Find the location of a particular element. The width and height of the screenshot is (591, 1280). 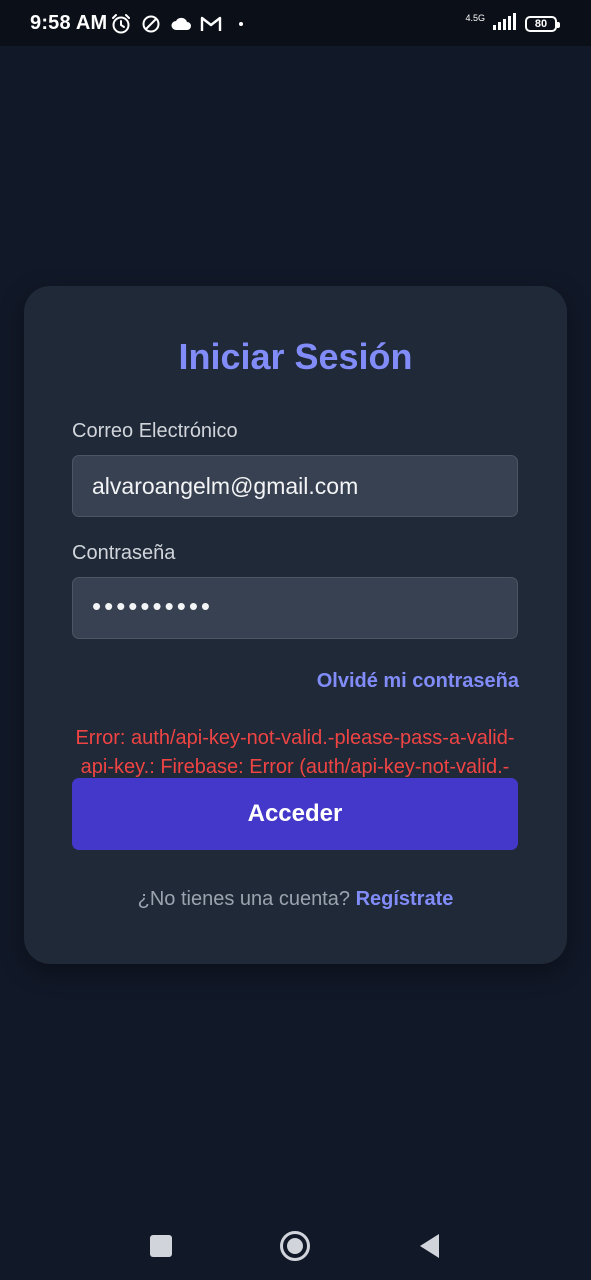

status-time: 9:58 AM is located at coordinates (69, 23).